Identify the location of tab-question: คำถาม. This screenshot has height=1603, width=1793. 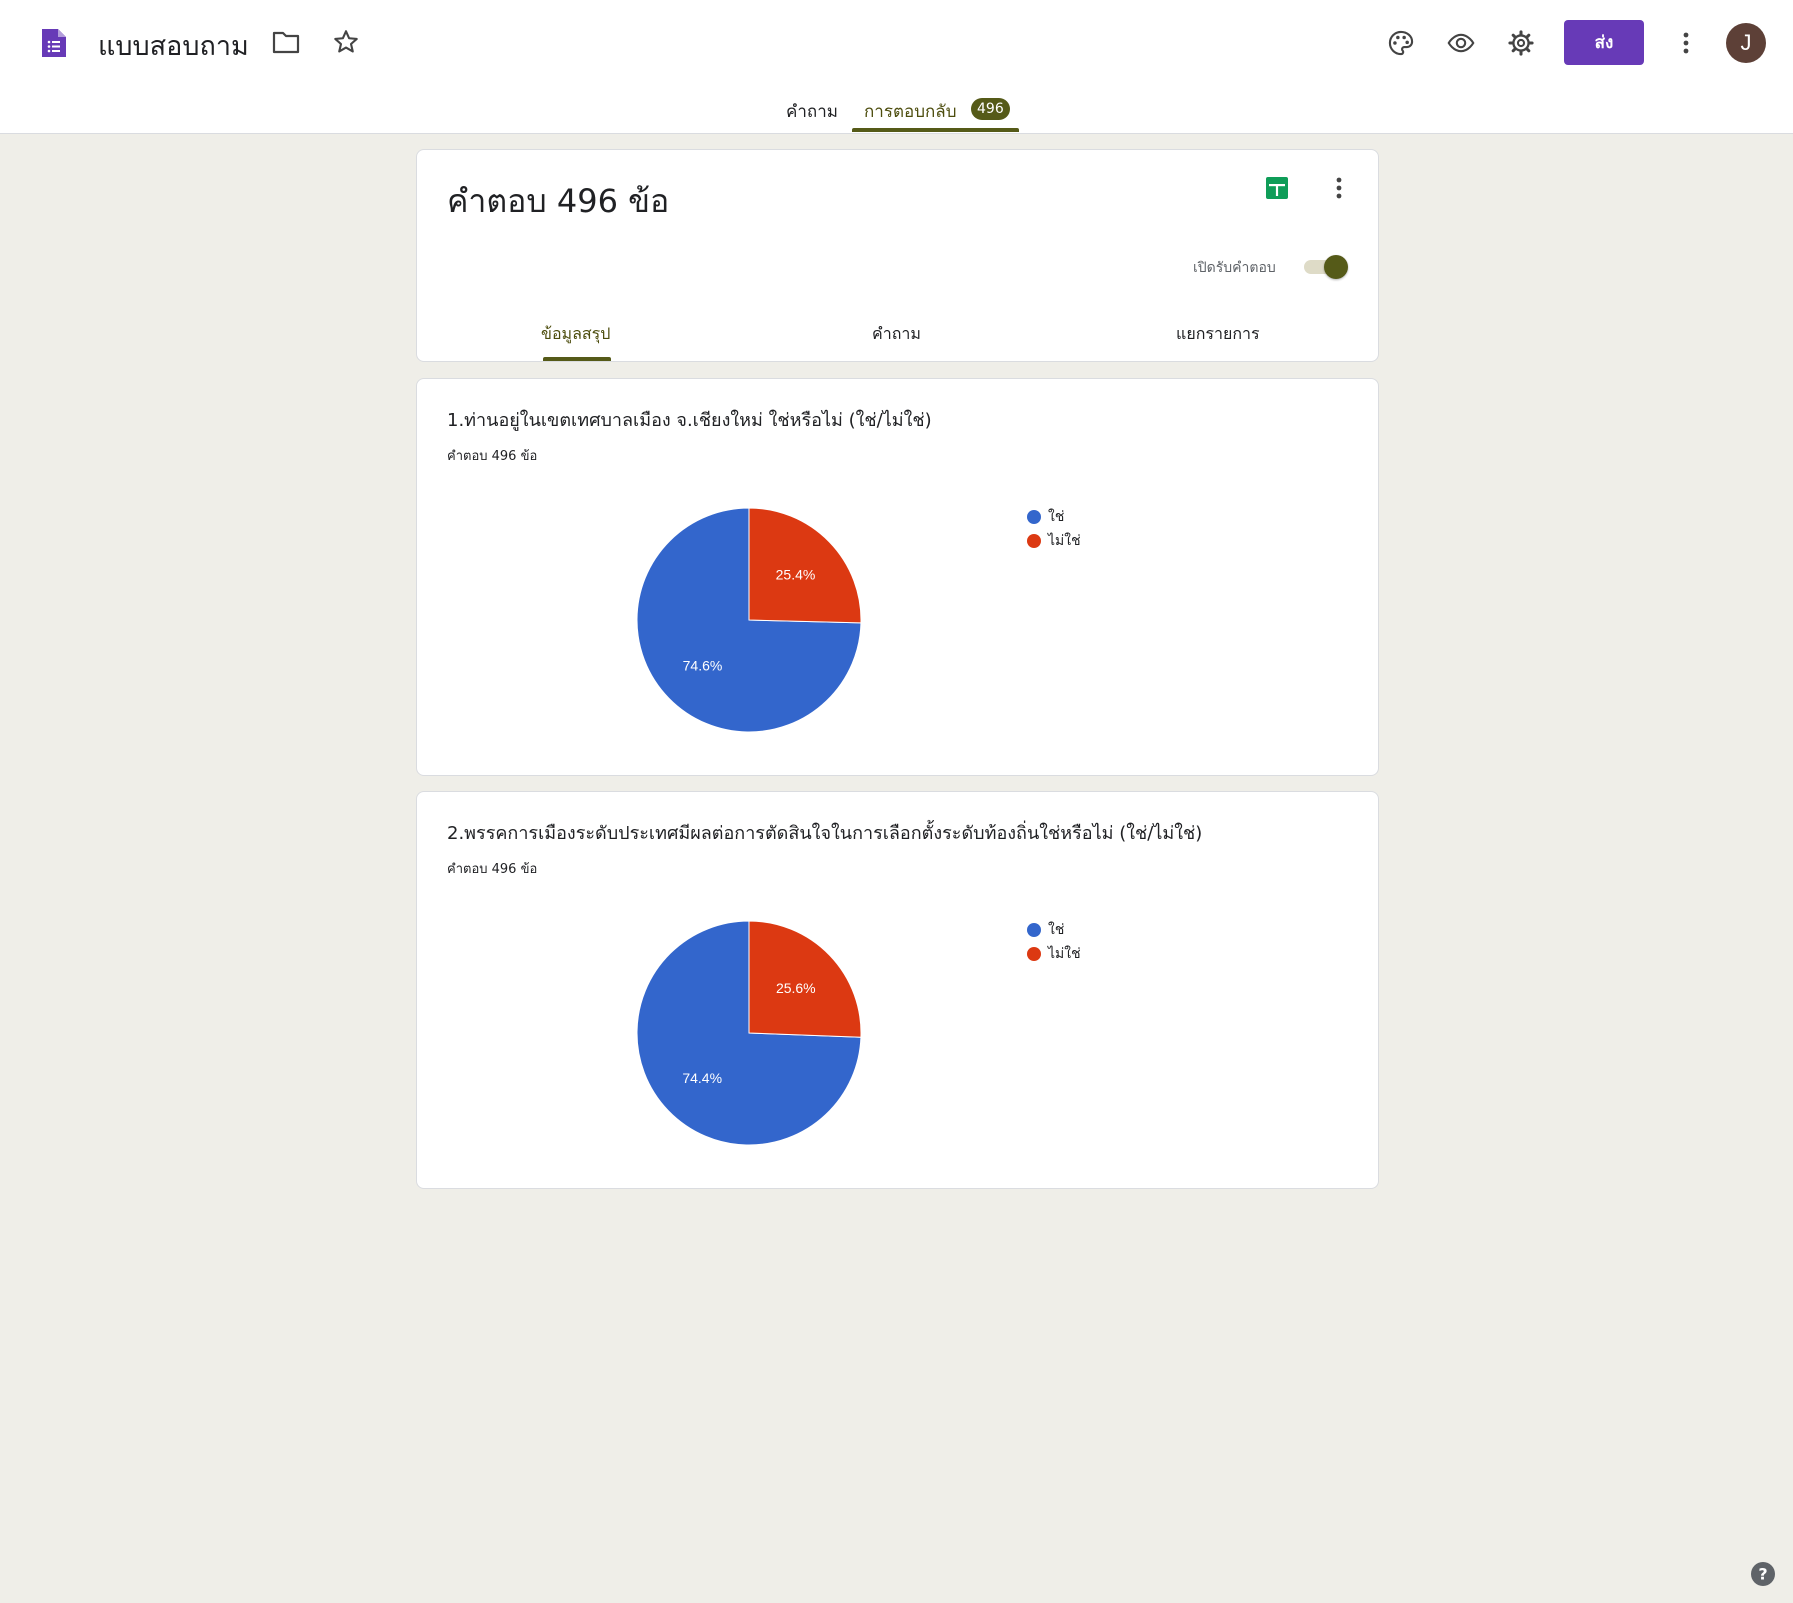
(896, 334).